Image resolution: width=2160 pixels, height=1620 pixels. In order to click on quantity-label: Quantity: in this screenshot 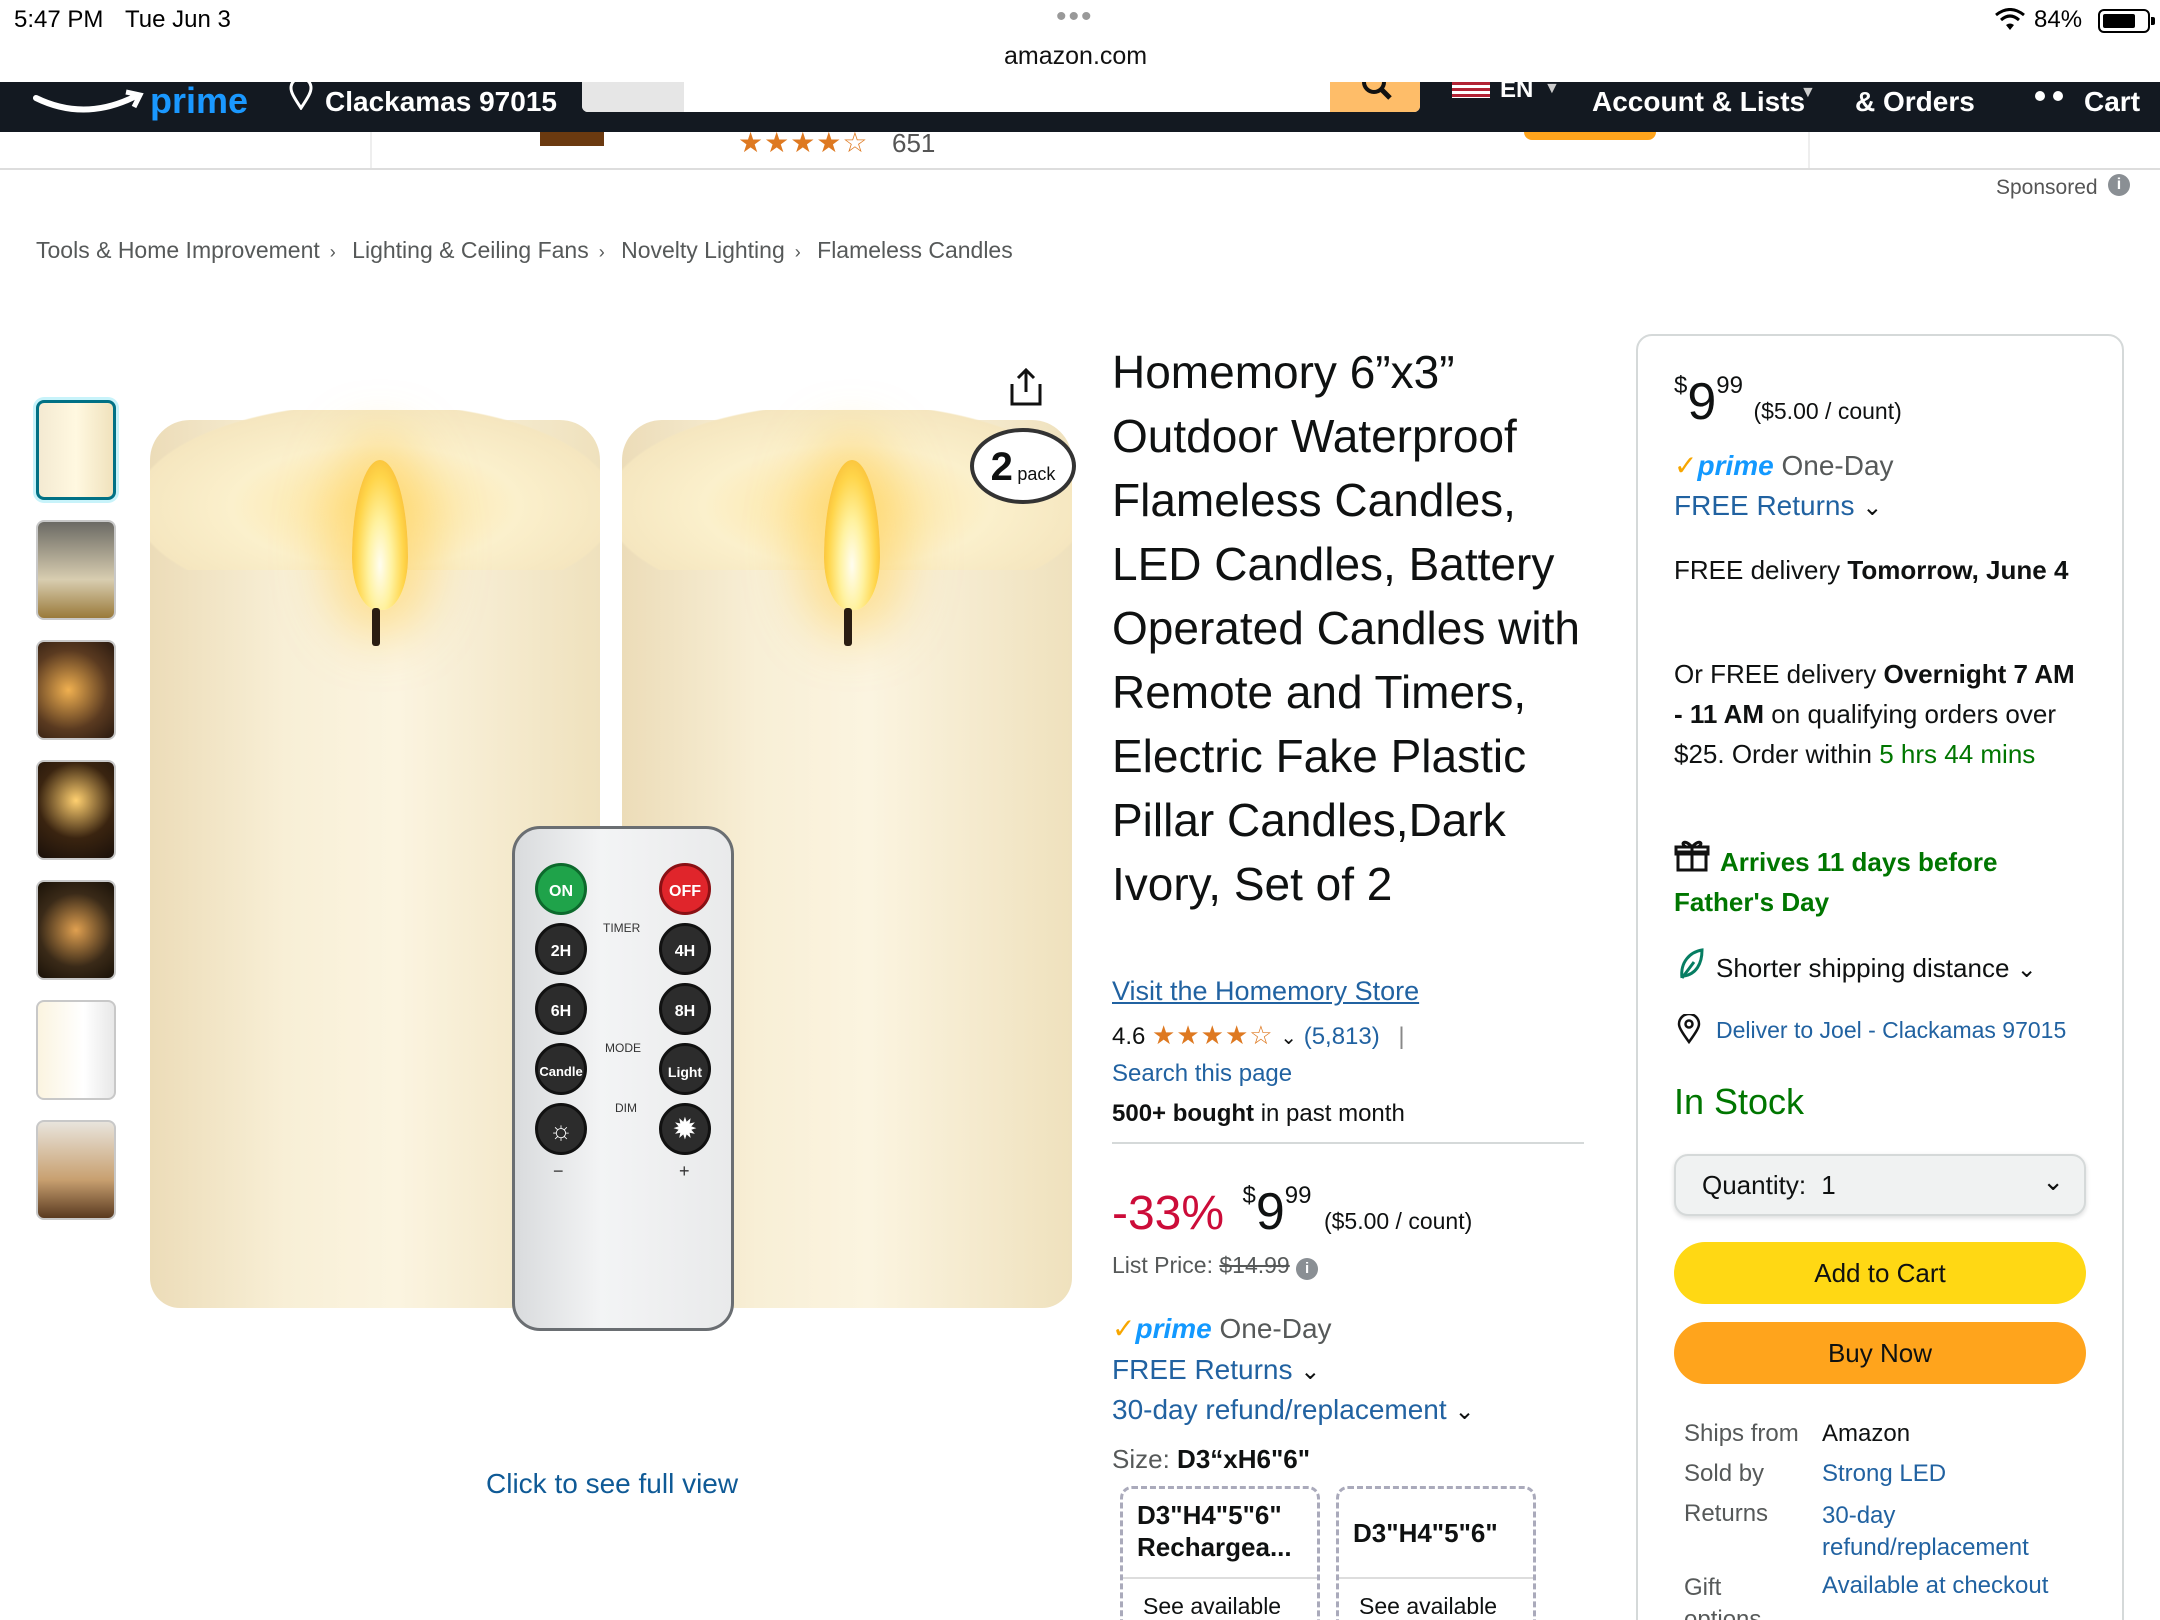, I will do `click(1754, 1185)`.